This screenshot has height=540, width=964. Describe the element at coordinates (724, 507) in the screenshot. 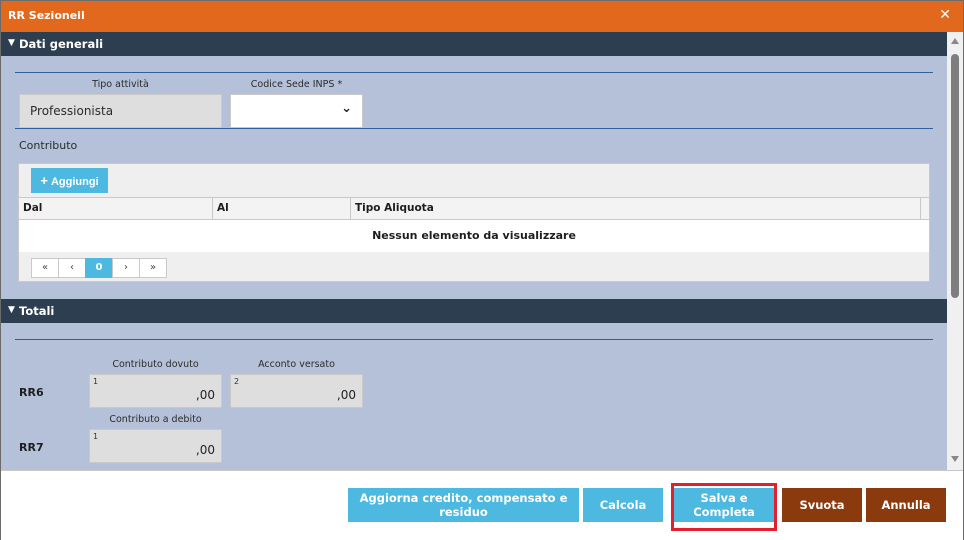

I see `highlight-box` at that location.